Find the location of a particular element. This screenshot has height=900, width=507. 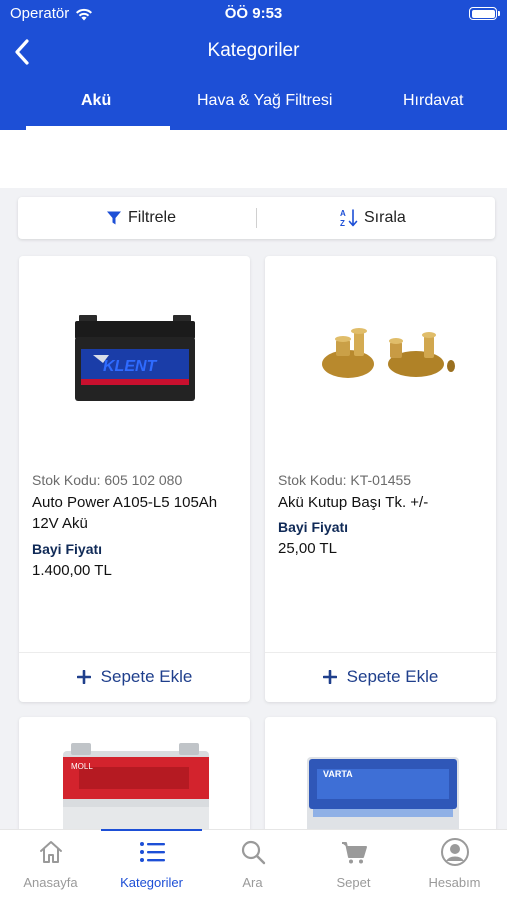

product-stock-code: Stok Kodu: 605 102 080 is located at coordinates (107, 480).